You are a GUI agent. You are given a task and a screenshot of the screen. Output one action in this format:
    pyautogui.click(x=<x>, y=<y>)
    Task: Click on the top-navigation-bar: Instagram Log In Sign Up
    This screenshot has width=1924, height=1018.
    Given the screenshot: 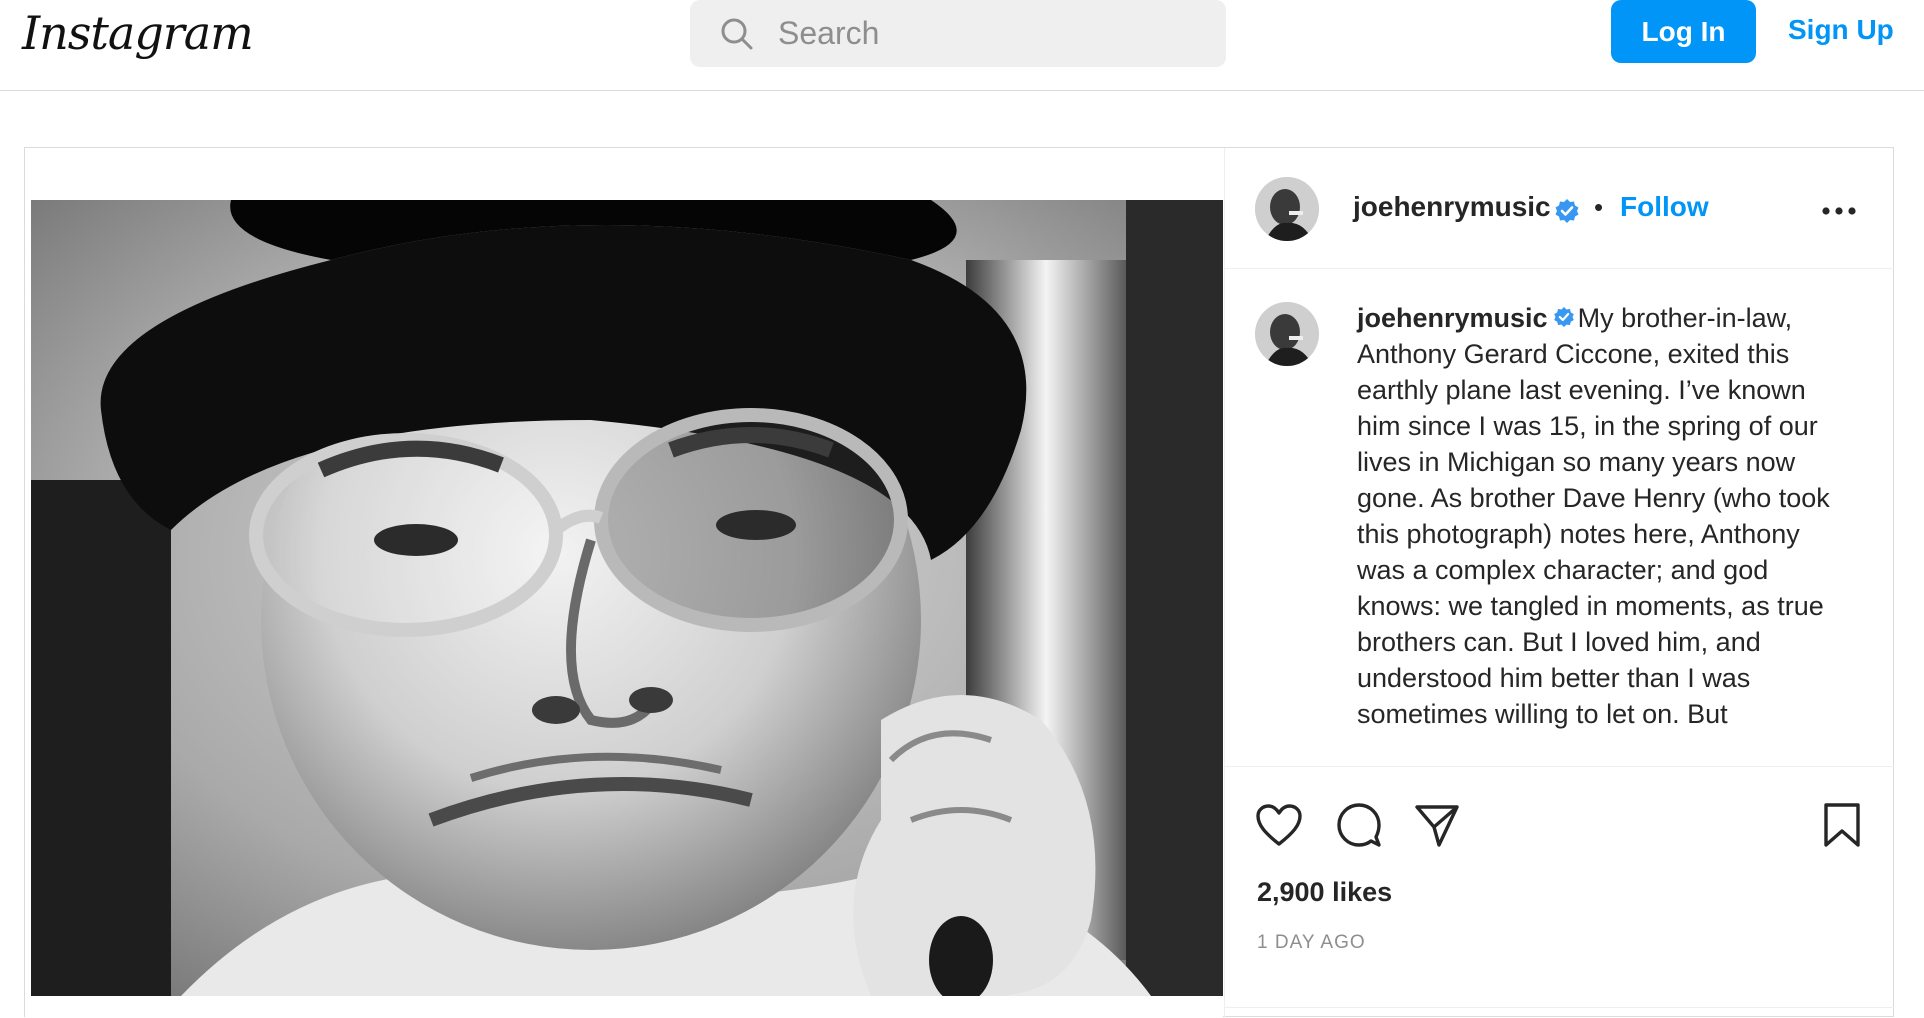 What is the action you would take?
    pyautogui.click(x=962, y=45)
    